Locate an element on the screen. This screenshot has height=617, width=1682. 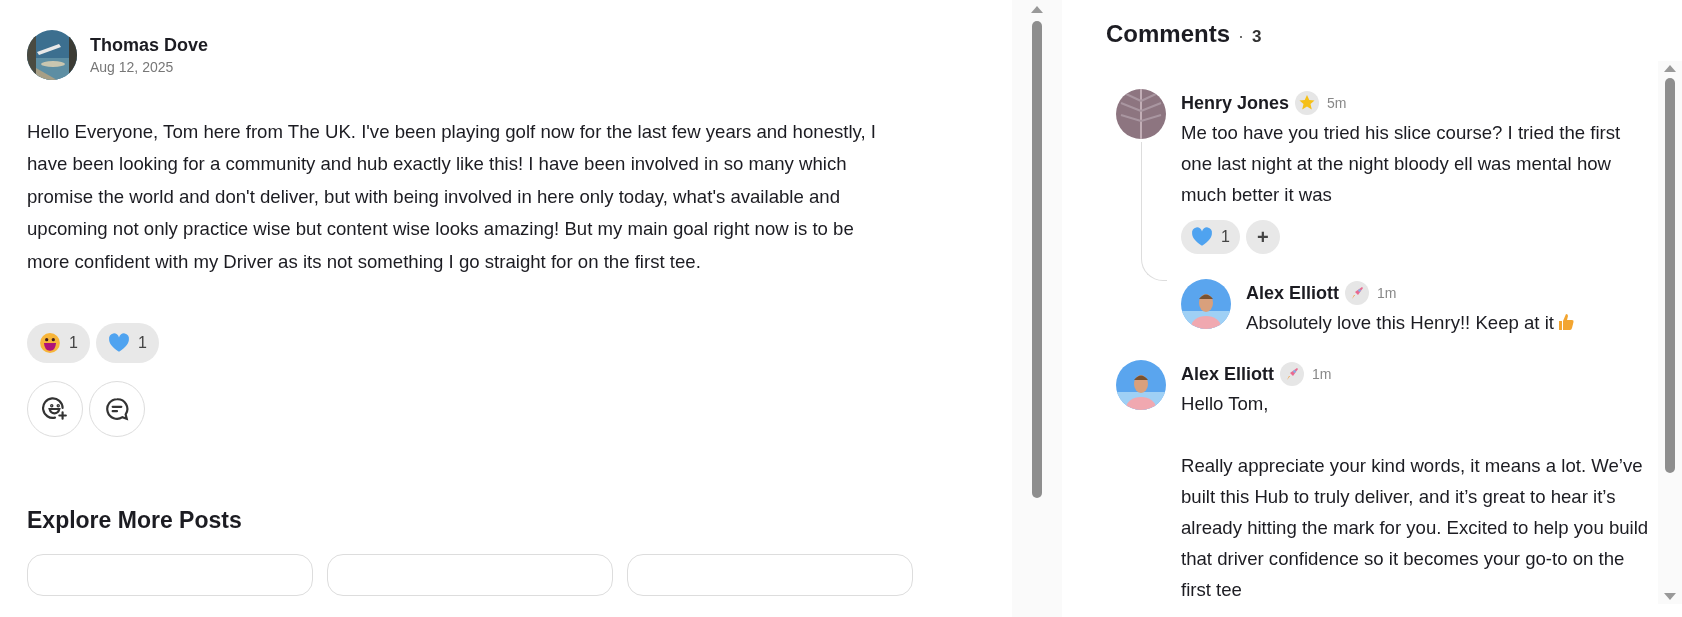
speech-bubble-icon is located at coordinates (117, 409).